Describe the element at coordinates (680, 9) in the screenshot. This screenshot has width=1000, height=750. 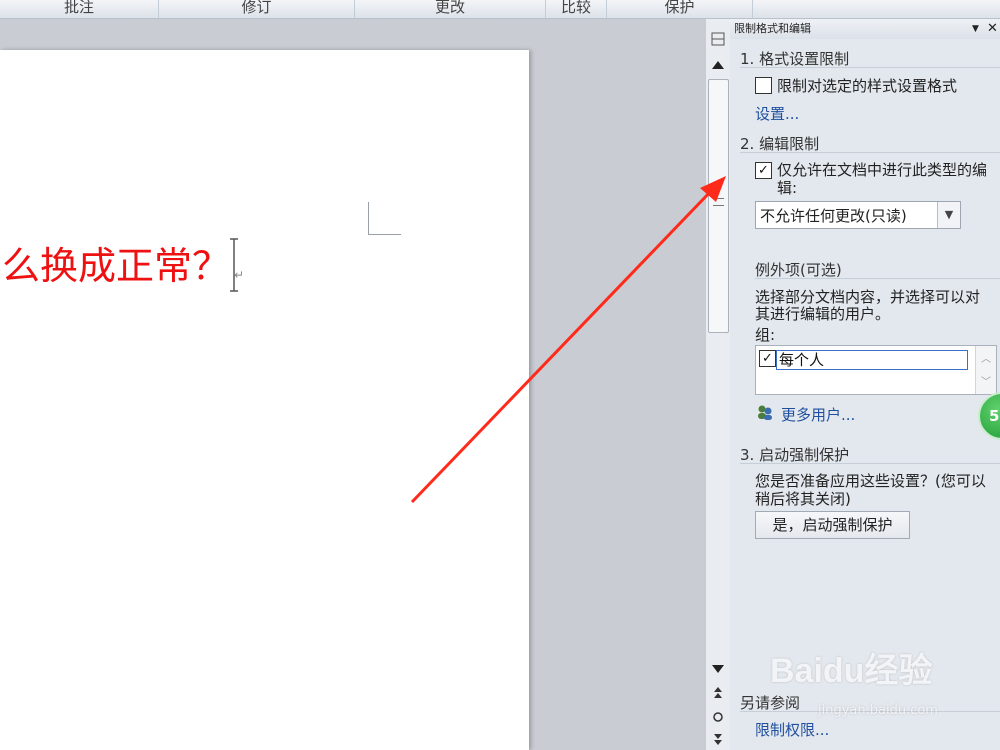
I see `ribbon-group-protect: 保护` at that location.